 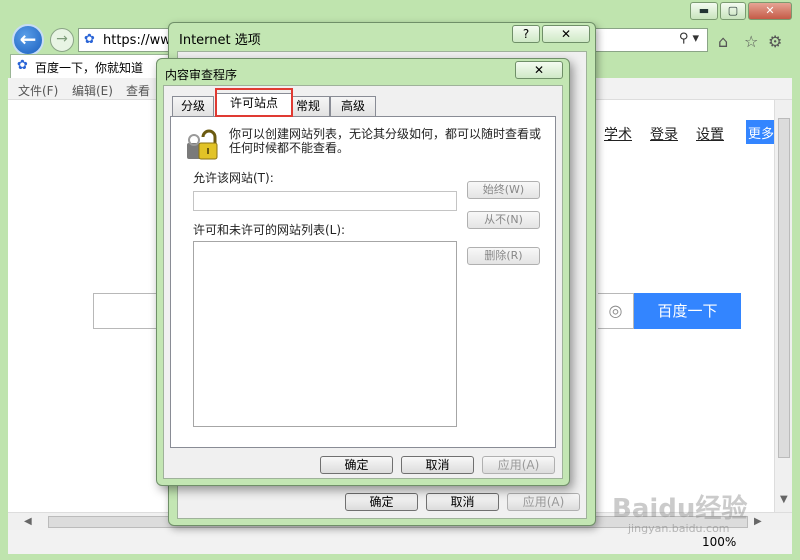 What do you see at coordinates (679, 528) in the screenshot?
I see `watermark-url: jingyan.baidu.com` at bounding box center [679, 528].